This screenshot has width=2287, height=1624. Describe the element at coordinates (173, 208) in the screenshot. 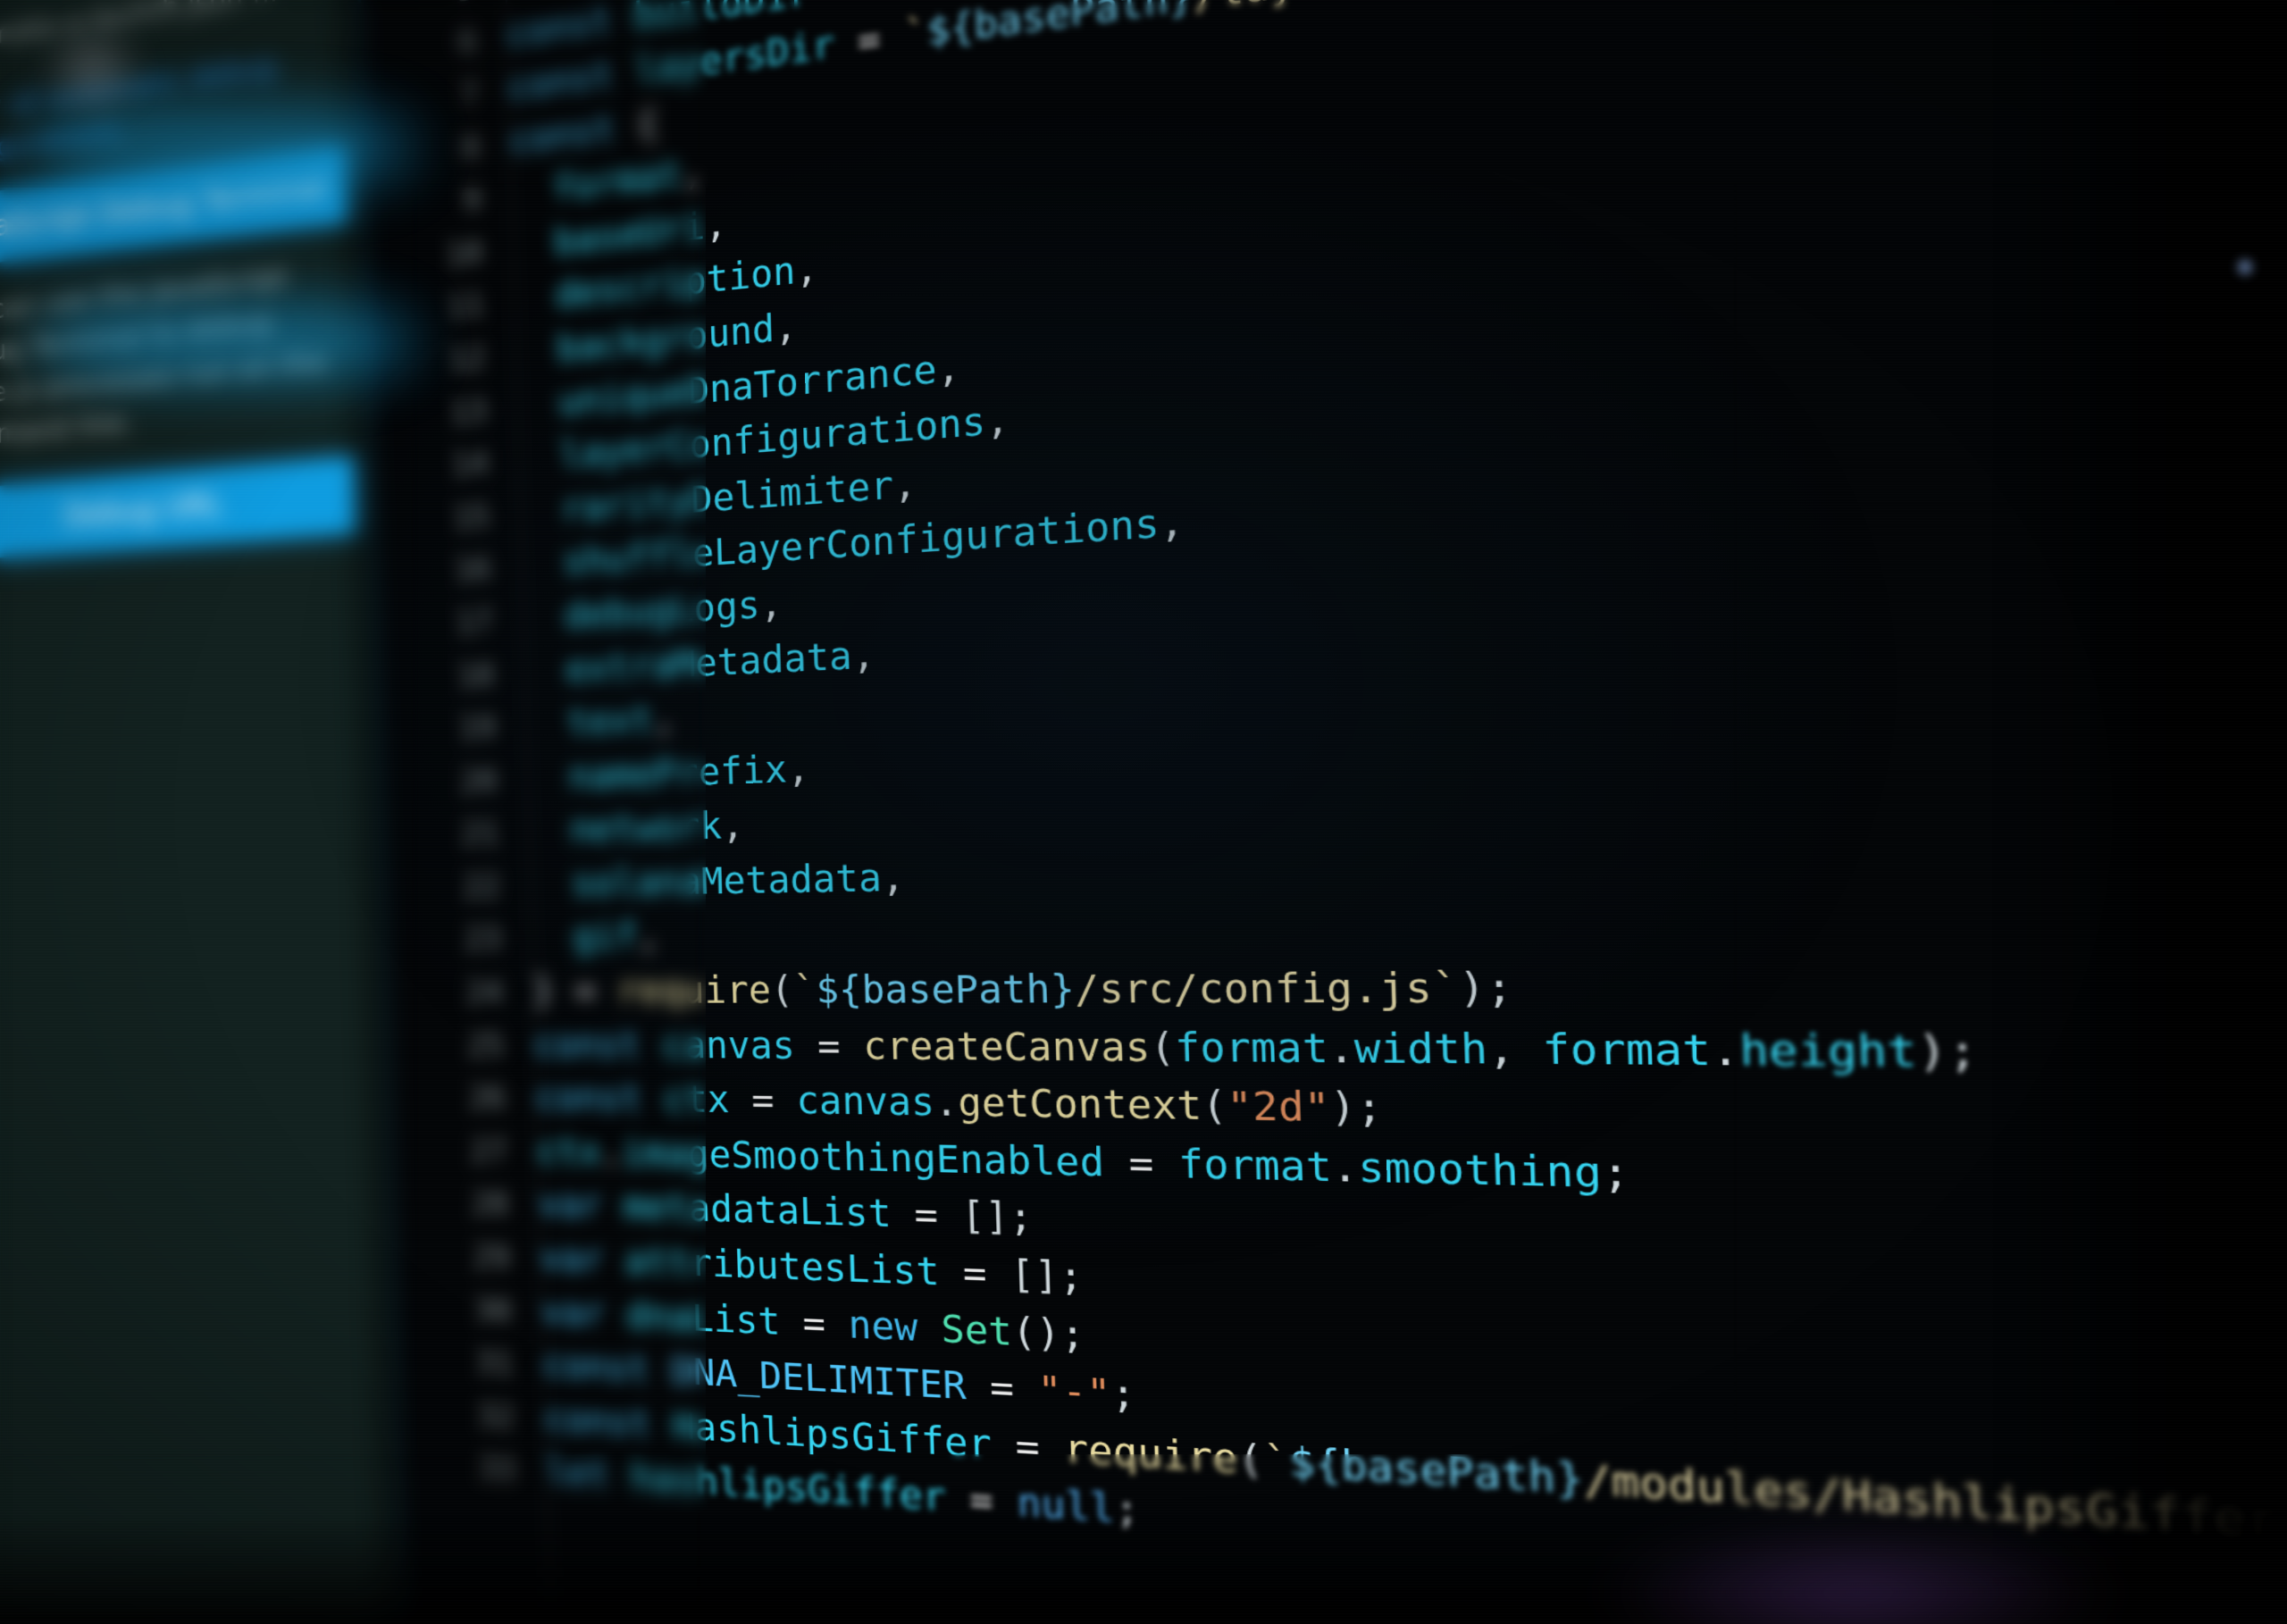

I see `sidebar-action-button: JavaScript Debug Terminal` at that location.